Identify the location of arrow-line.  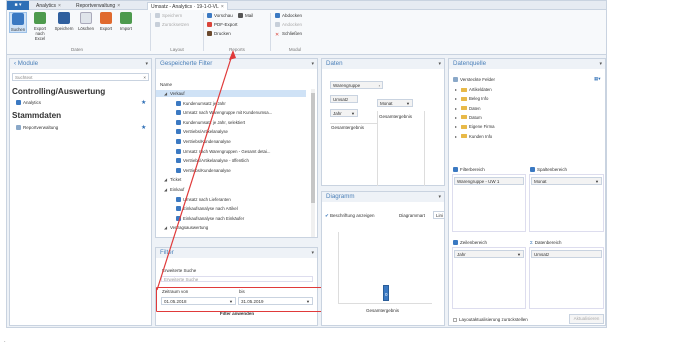
(195, 171).